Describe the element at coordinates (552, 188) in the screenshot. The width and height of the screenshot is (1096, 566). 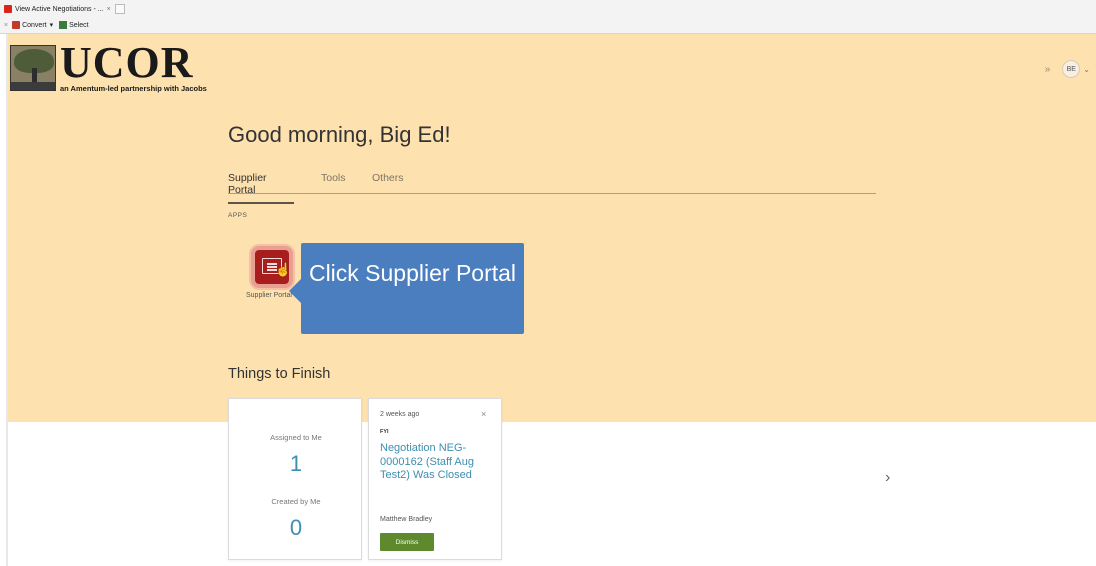
I see `tab-bar: Supplier Portal Tools Others` at that location.